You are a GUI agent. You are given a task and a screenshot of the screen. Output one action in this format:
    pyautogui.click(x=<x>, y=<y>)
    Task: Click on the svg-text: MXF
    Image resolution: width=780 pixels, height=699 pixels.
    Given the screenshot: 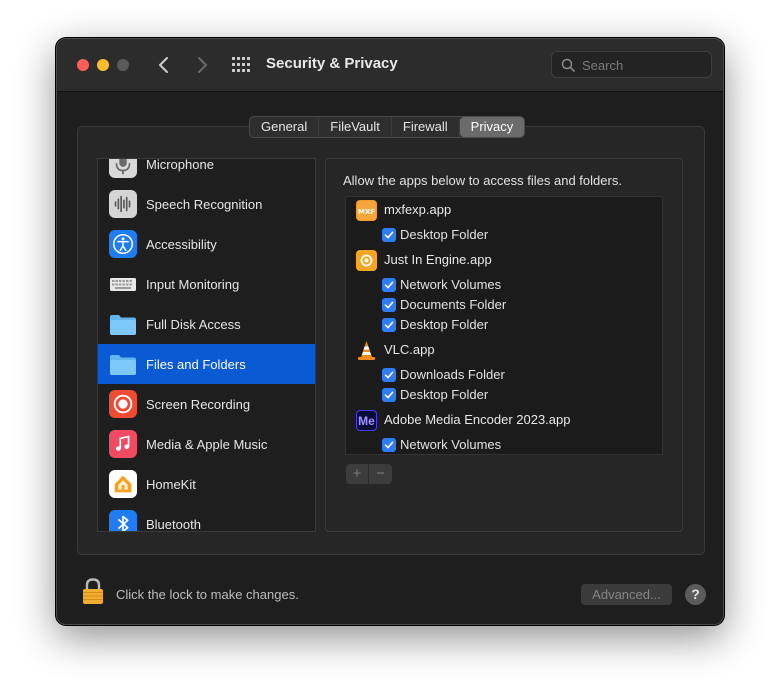 What is the action you would take?
    pyautogui.click(x=366, y=212)
    